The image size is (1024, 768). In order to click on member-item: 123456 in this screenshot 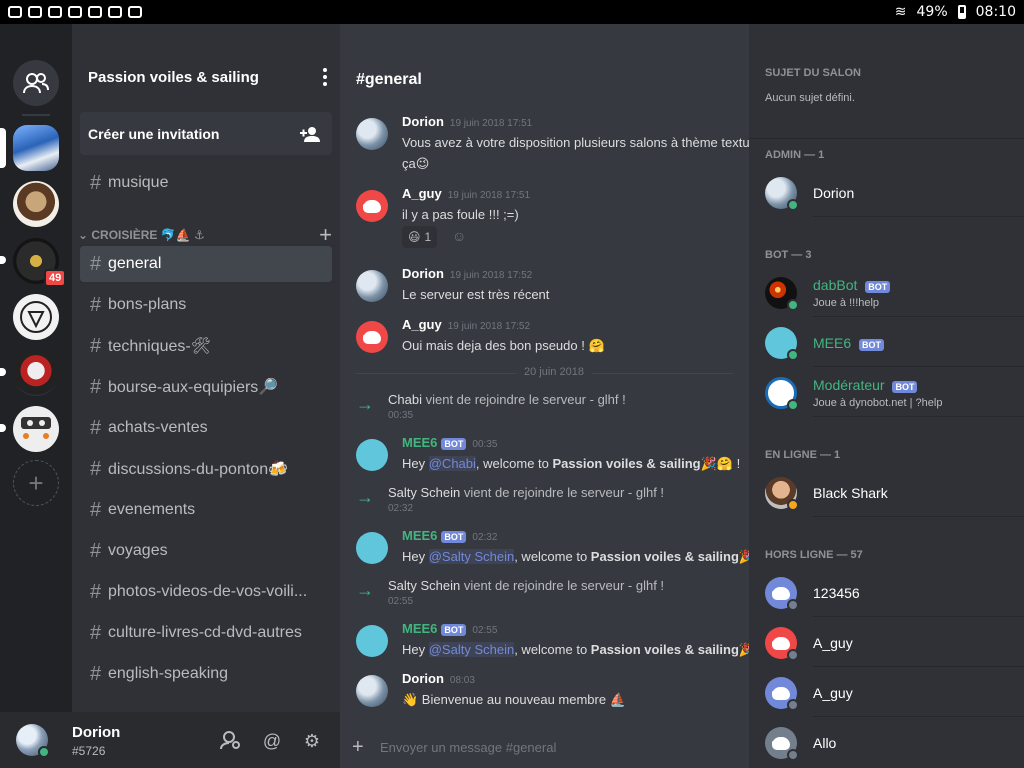, I will do `click(894, 595)`.